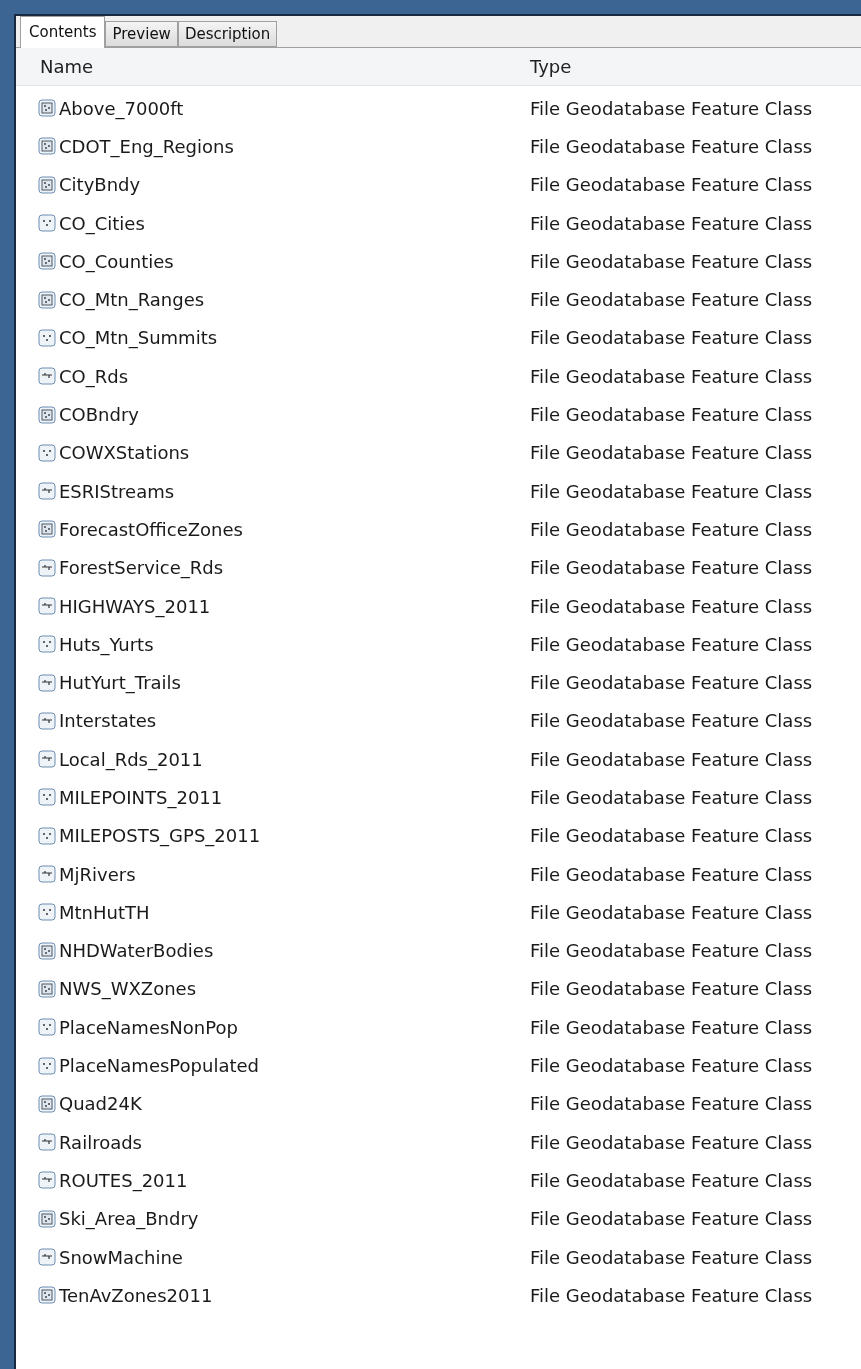 The image size is (861, 1369). I want to click on layer-name: Quad24K, so click(100, 1104).